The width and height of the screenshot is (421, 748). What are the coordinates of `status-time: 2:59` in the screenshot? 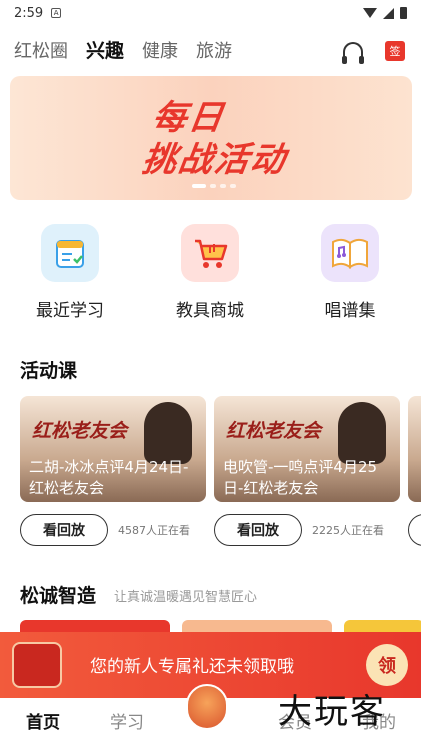 It's located at (29, 13).